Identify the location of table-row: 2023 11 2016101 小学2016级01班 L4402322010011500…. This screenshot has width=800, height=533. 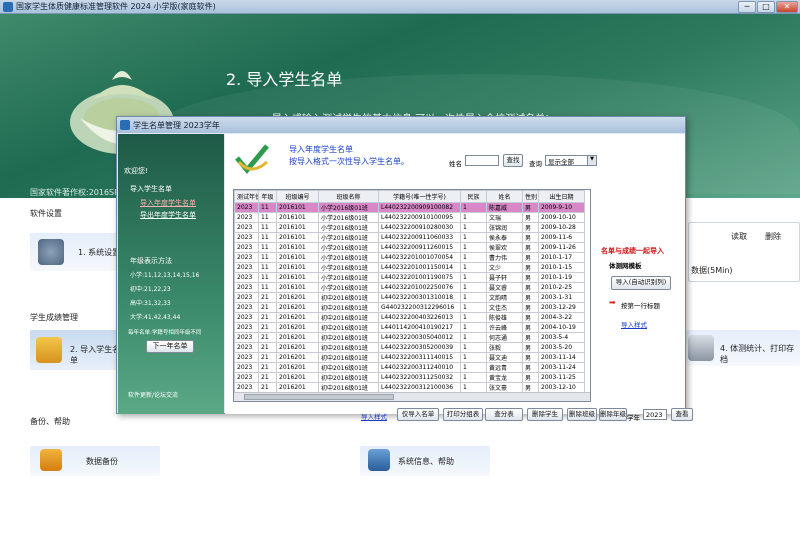
(409, 267).